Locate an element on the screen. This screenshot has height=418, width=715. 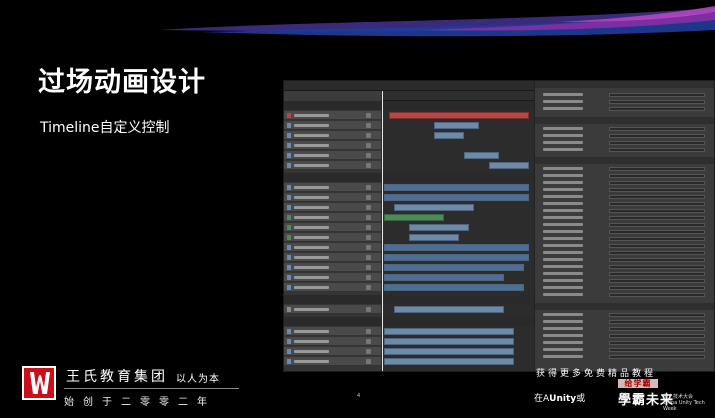
promo-small-text: 线上技术大会 China Unity Tech Week is located at coordinates (688, 403).